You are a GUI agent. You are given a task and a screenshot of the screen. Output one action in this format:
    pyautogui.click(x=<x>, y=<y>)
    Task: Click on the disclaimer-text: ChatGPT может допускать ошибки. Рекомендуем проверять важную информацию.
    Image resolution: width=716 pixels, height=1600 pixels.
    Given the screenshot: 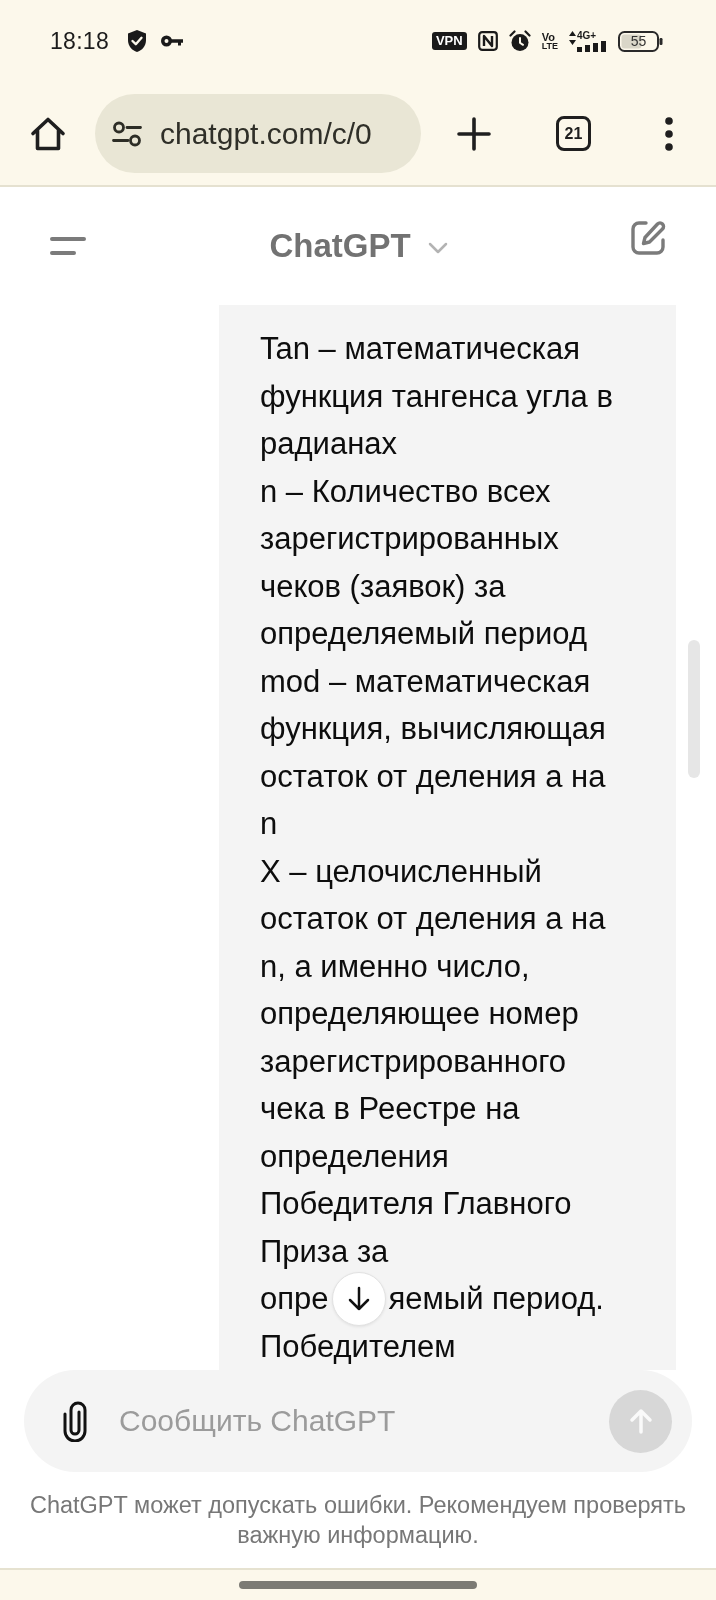 What is the action you would take?
    pyautogui.click(x=358, y=1520)
    